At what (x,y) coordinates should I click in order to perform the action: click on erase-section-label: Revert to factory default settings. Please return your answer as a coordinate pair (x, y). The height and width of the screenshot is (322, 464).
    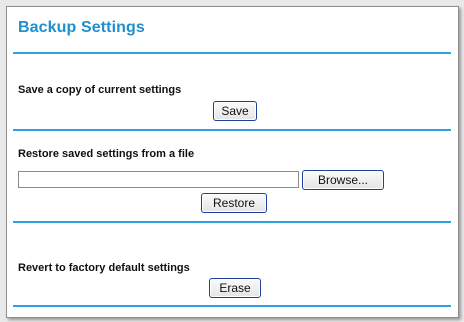
    Looking at the image, I should click on (104, 268).